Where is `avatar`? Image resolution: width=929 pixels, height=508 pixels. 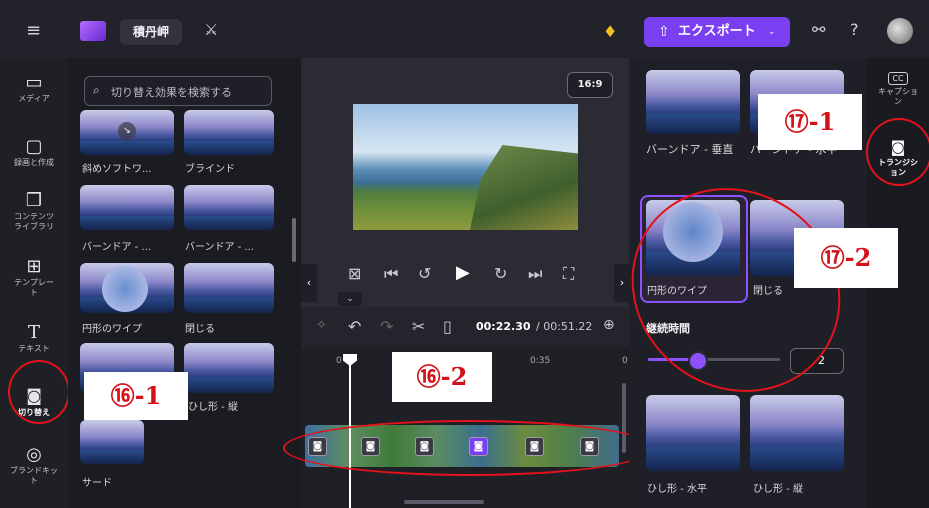 avatar is located at coordinates (900, 31).